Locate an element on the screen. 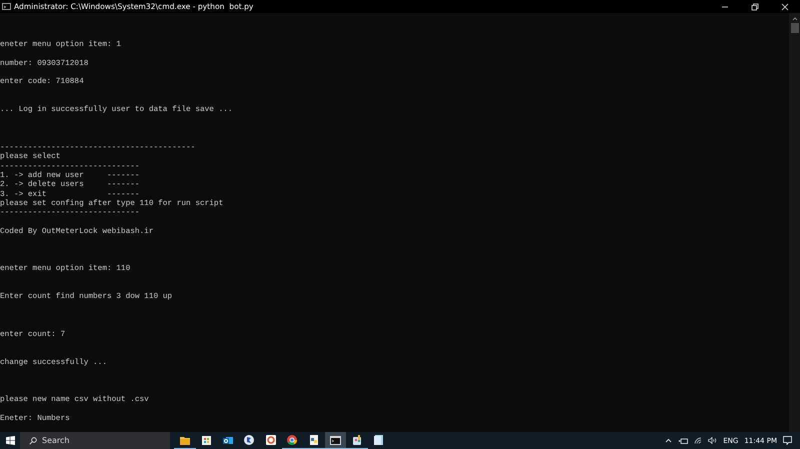 The width and height of the screenshot is (800, 449). circle-icon is located at coordinates (292, 440).